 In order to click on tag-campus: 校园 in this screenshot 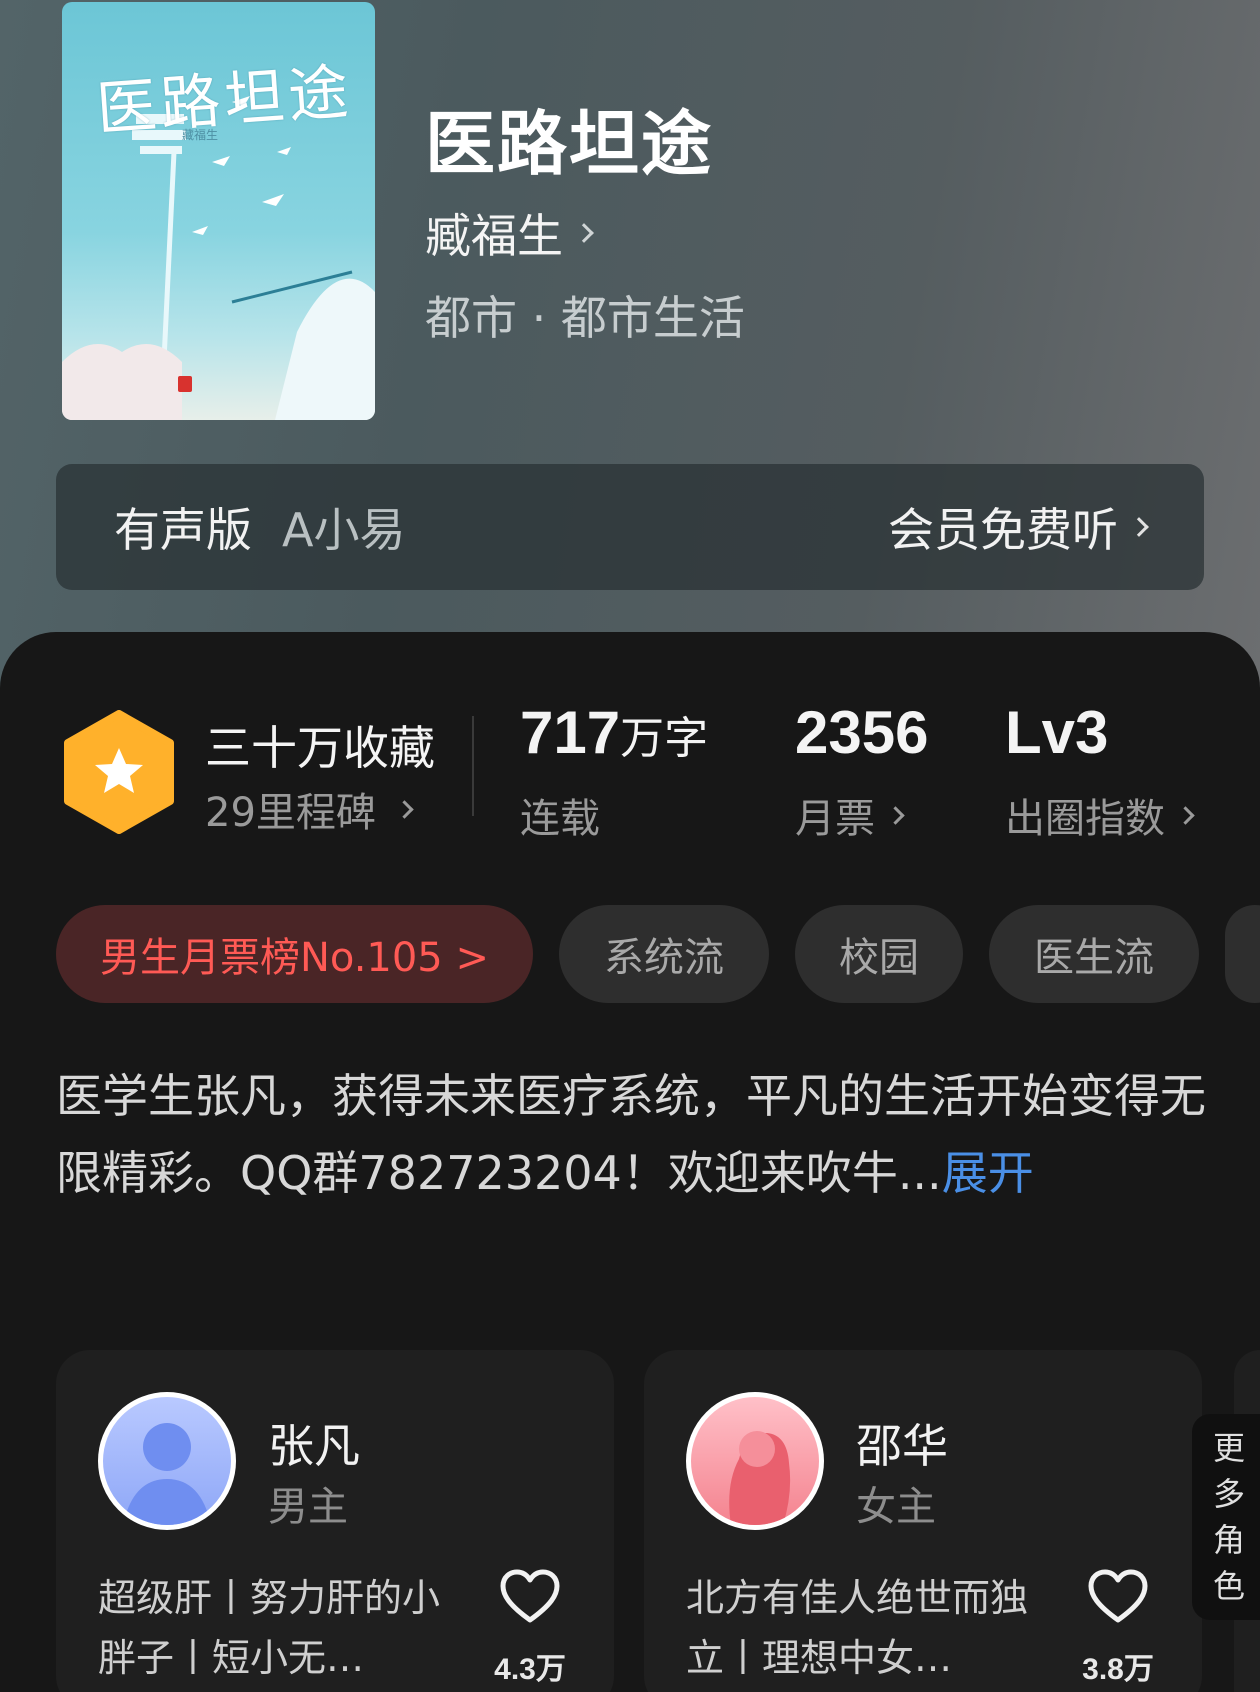, I will do `click(878, 954)`.